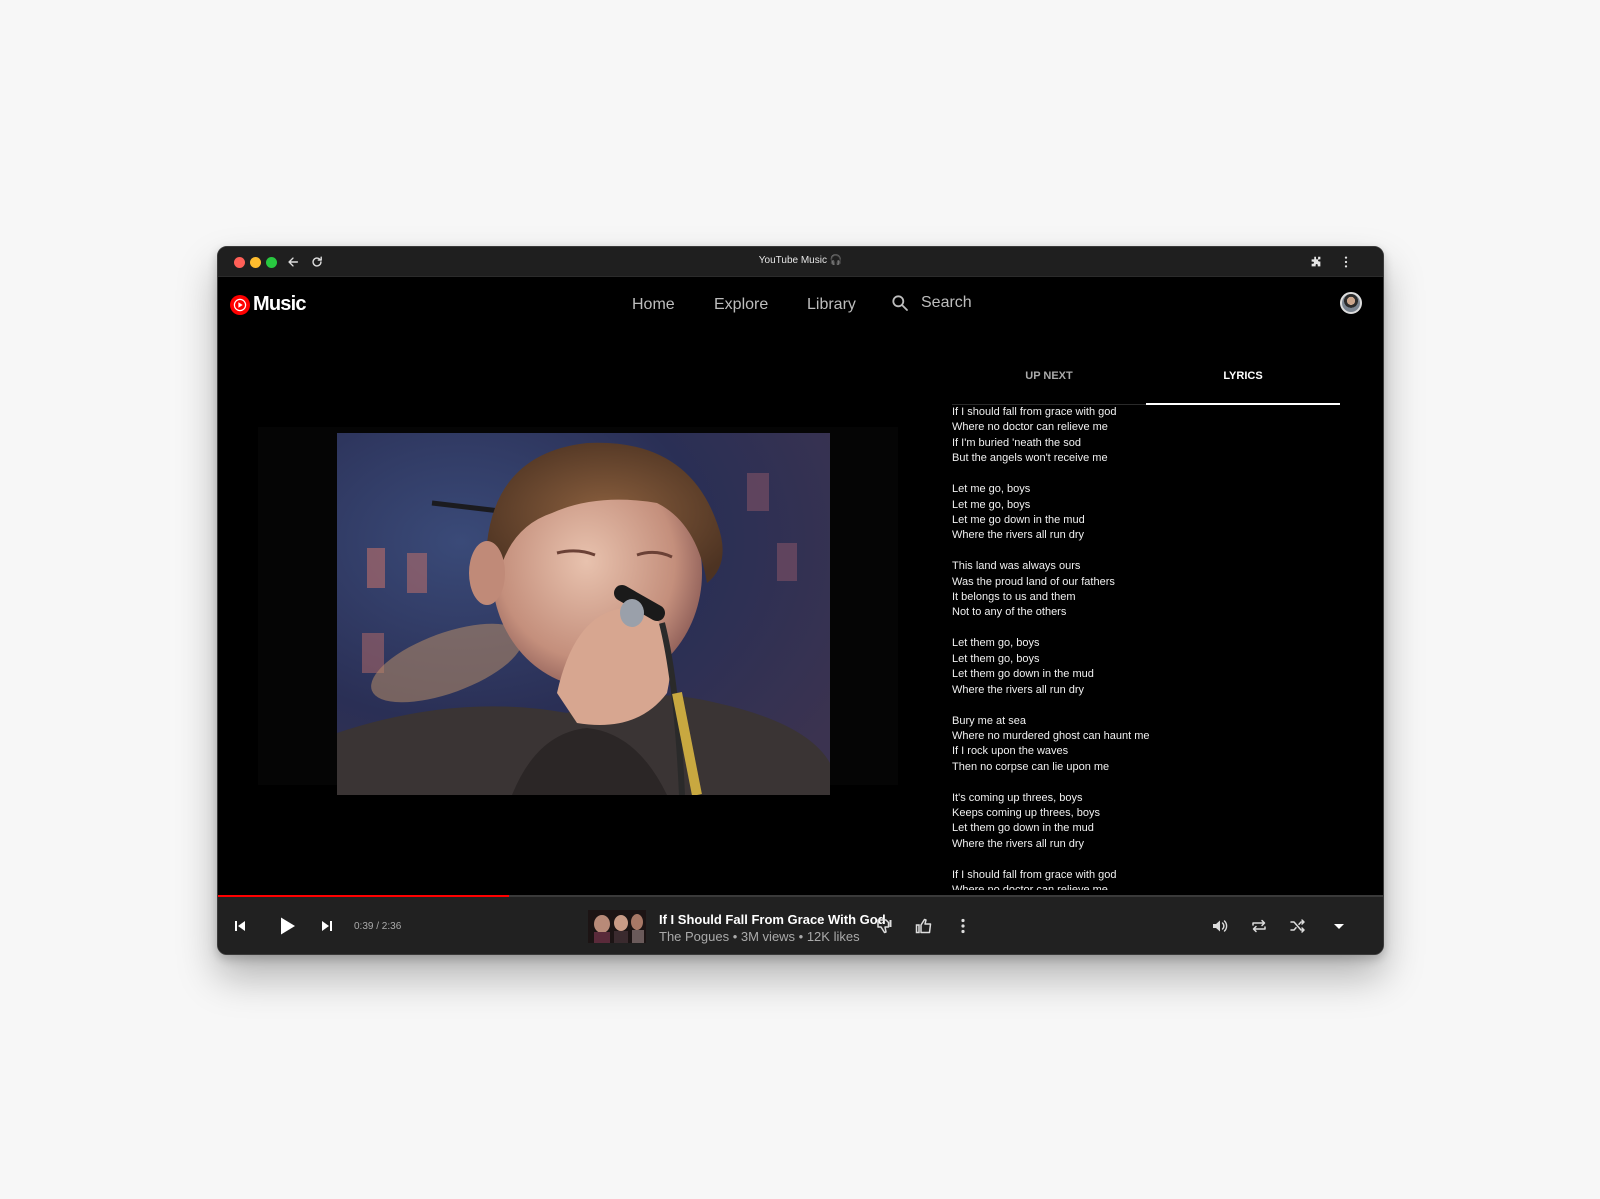  I want to click on top-navigation: Music Home Explore Library Search, so click(800, 305).